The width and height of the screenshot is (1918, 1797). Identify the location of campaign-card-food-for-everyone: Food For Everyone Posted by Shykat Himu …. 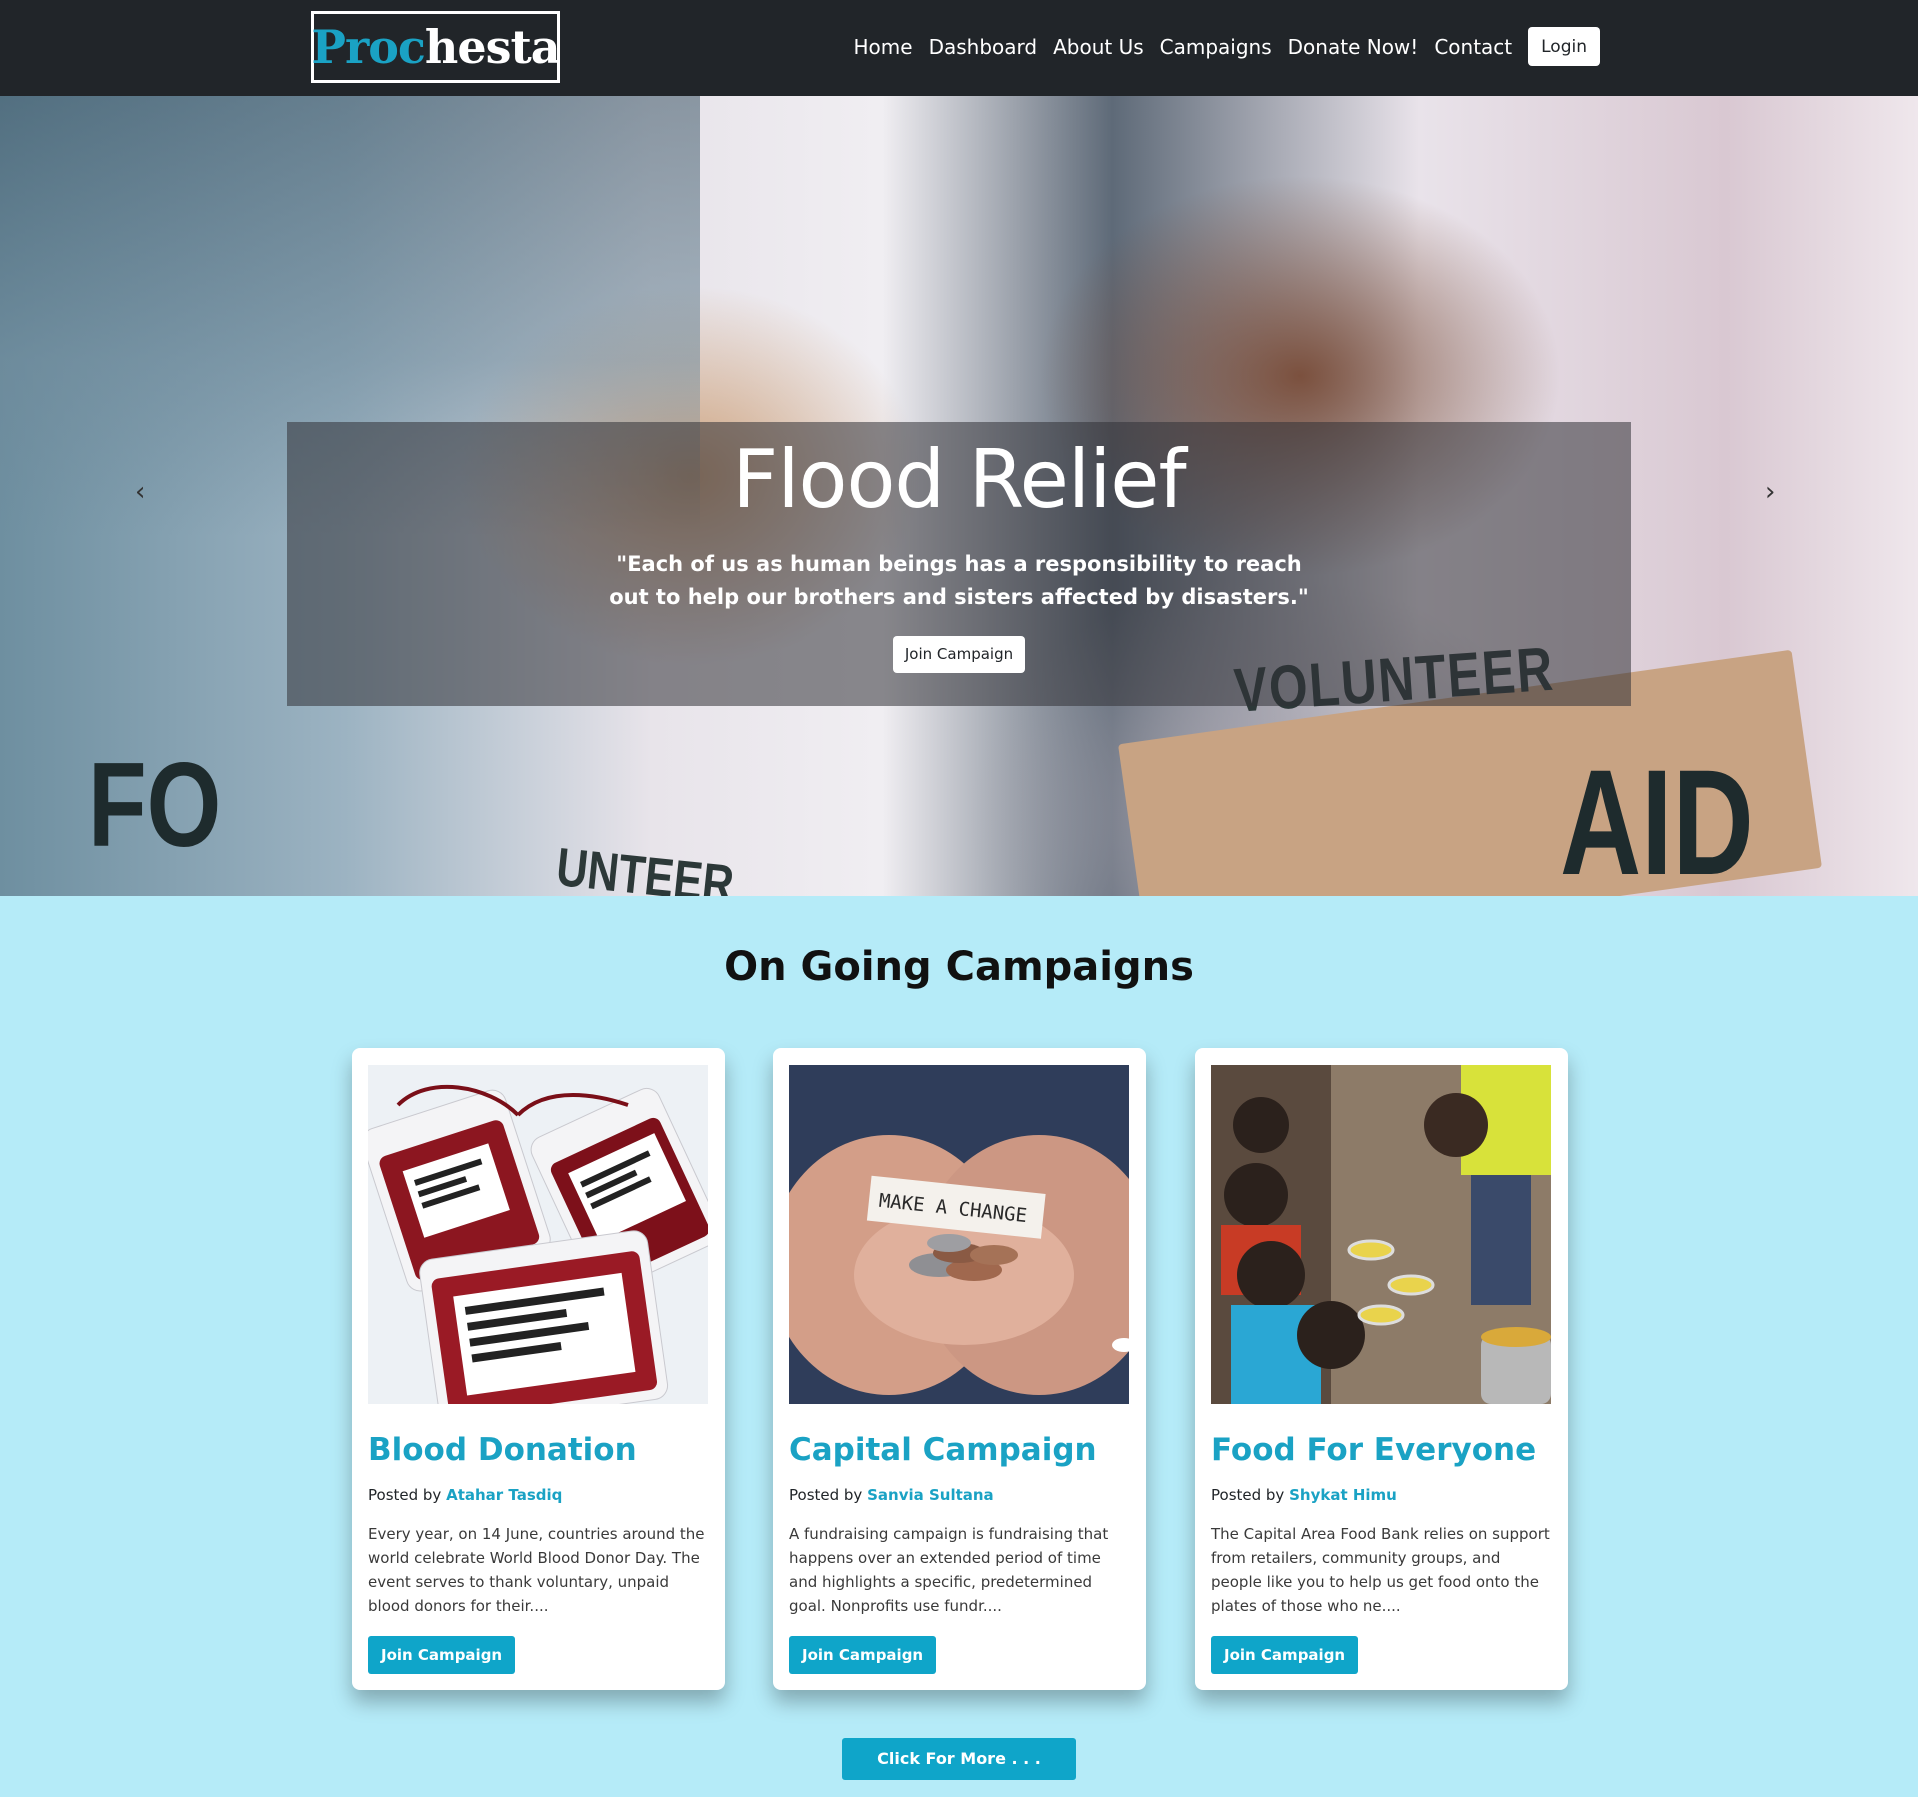
(1381, 1369).